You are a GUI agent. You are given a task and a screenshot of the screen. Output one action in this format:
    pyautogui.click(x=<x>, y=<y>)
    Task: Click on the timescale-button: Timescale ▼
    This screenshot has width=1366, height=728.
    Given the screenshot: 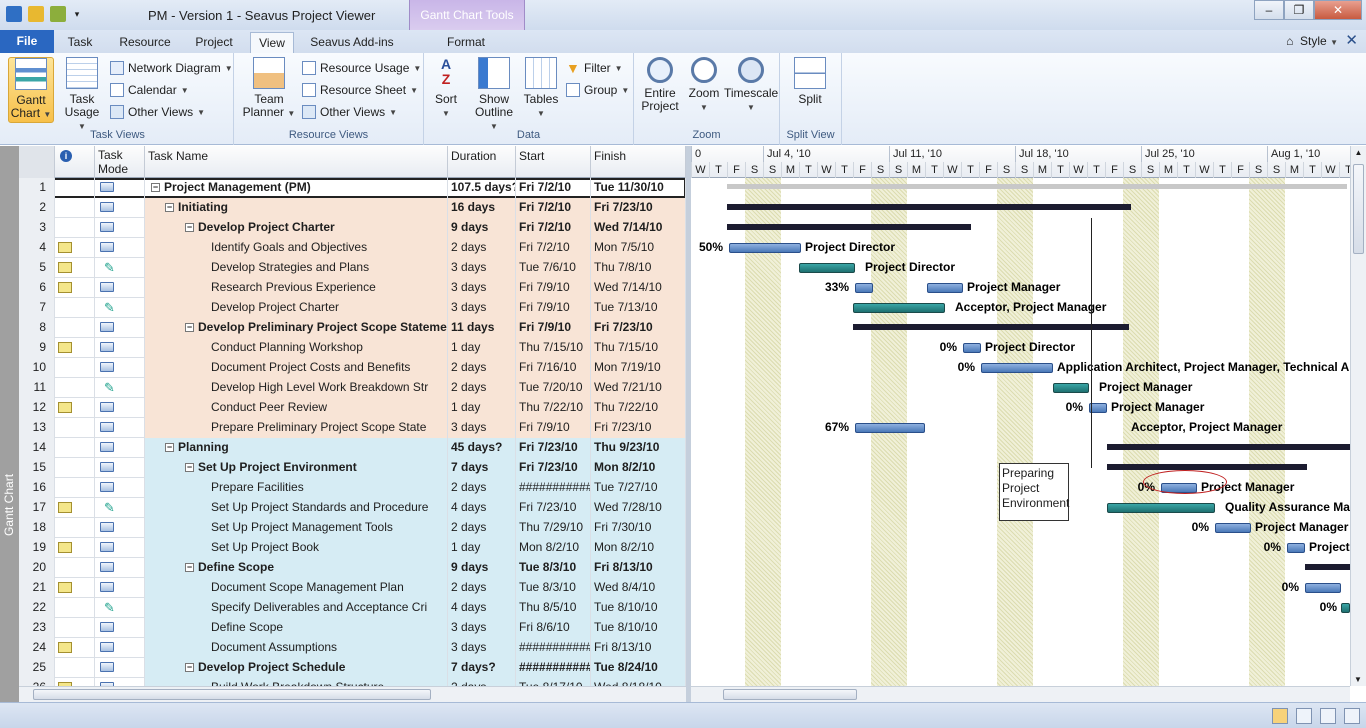 What is the action you would take?
    pyautogui.click(x=751, y=85)
    